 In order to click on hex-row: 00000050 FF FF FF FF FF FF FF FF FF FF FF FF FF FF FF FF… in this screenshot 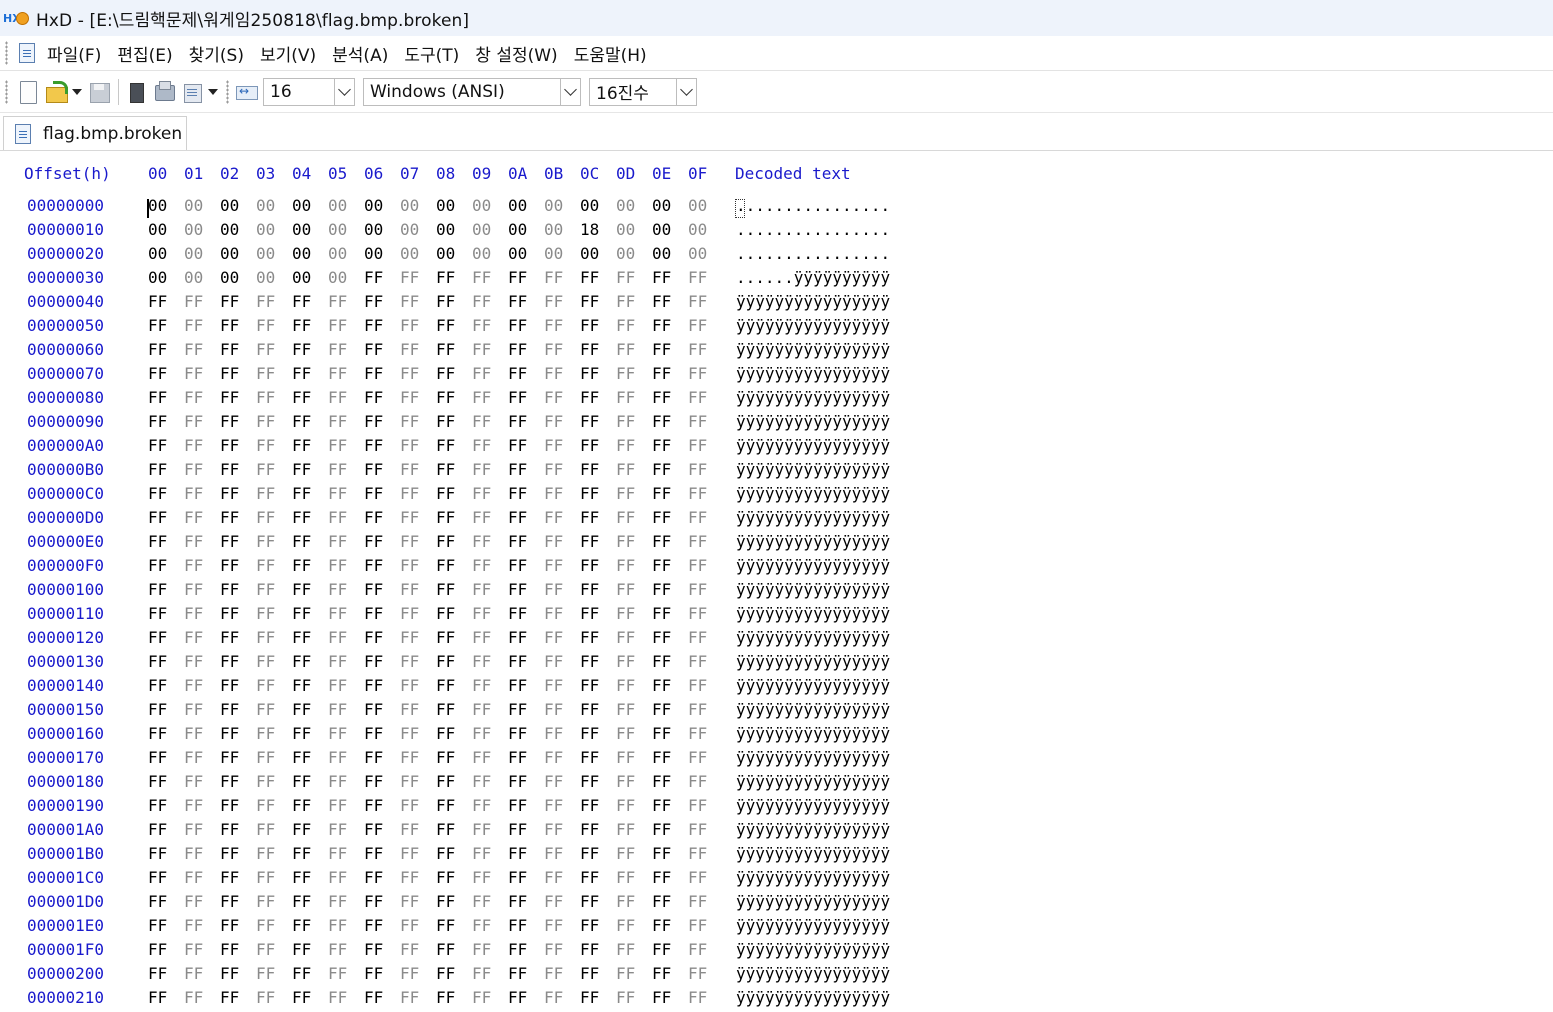, I will do `click(500, 328)`.